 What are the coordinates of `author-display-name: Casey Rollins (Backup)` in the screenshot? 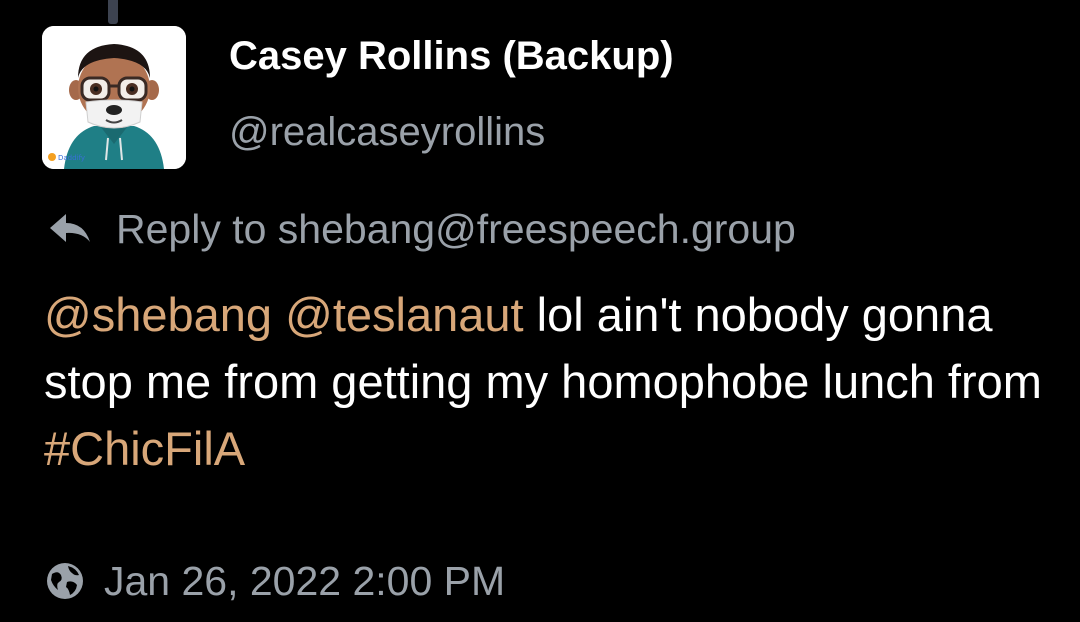 It's located at (451, 56).